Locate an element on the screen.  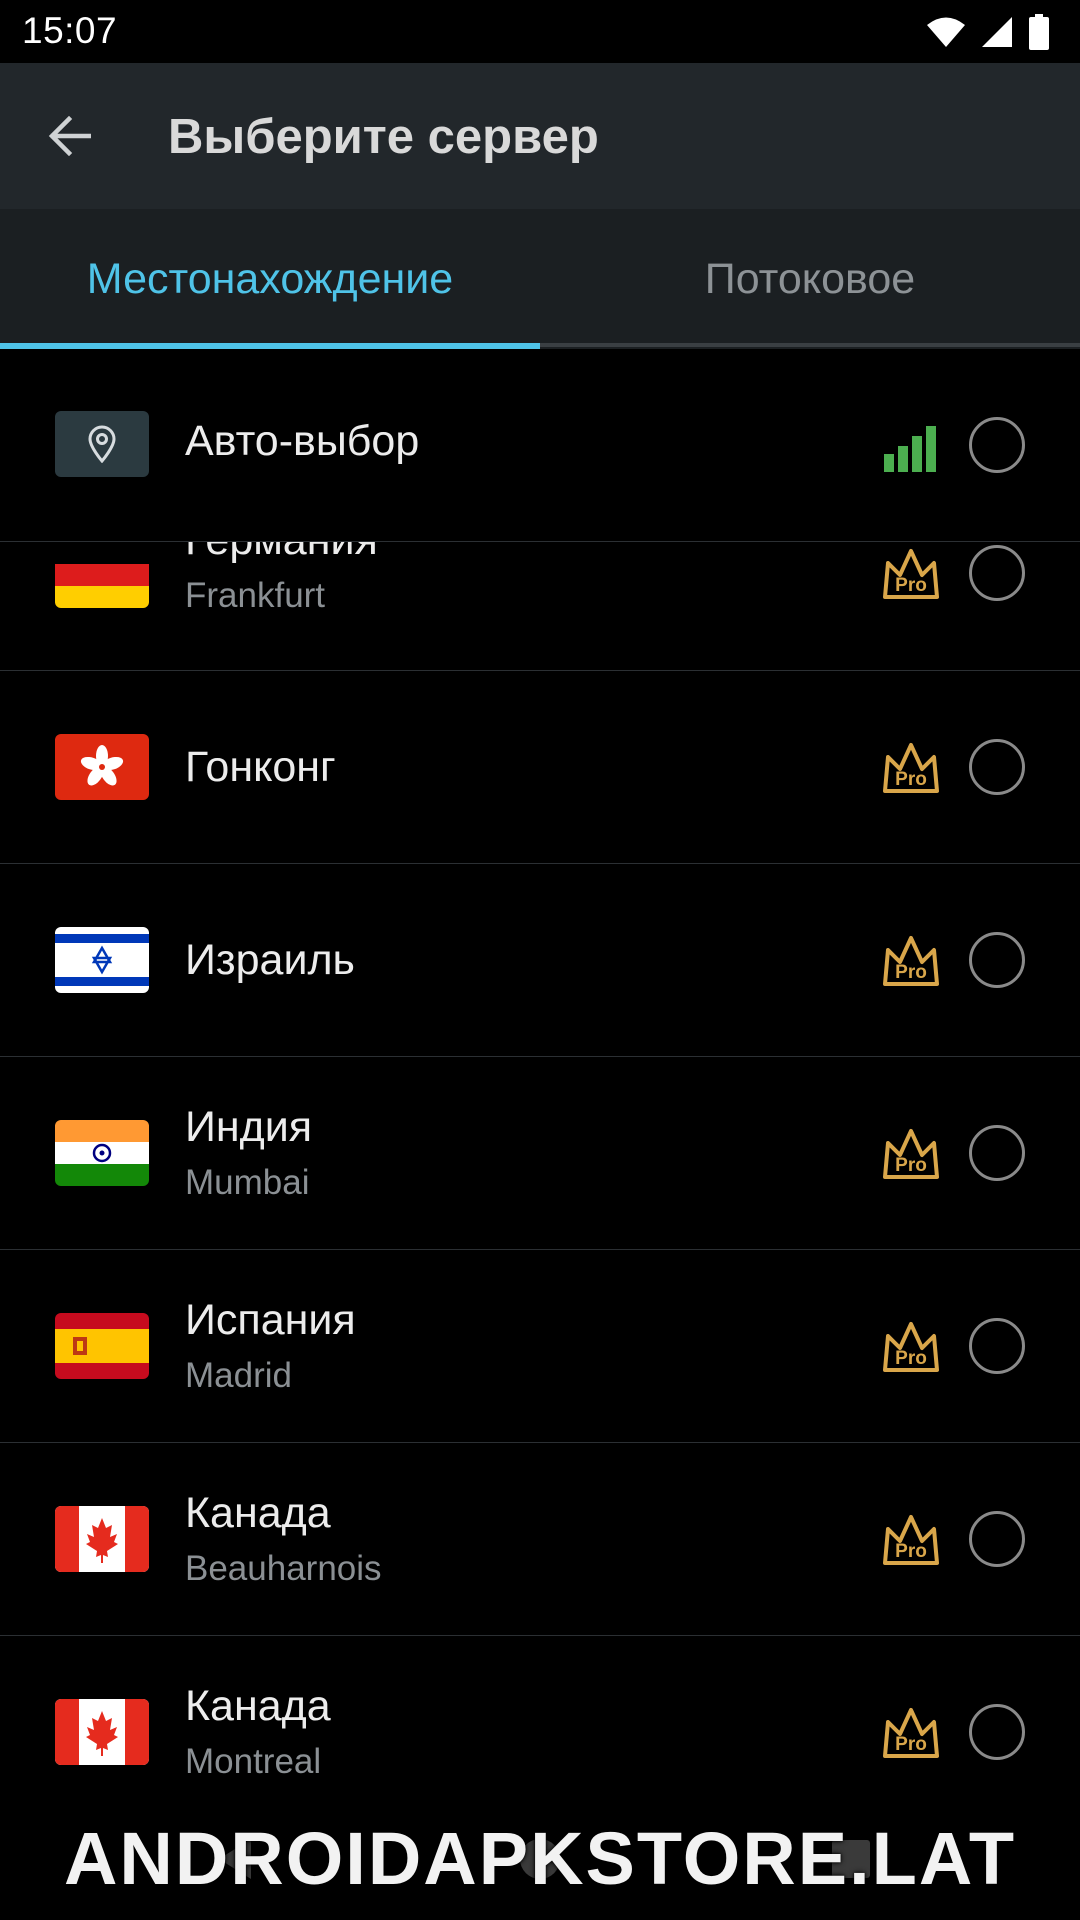
list-item-server: Канада Beauharnois Pro is located at coordinates (540, 1539).